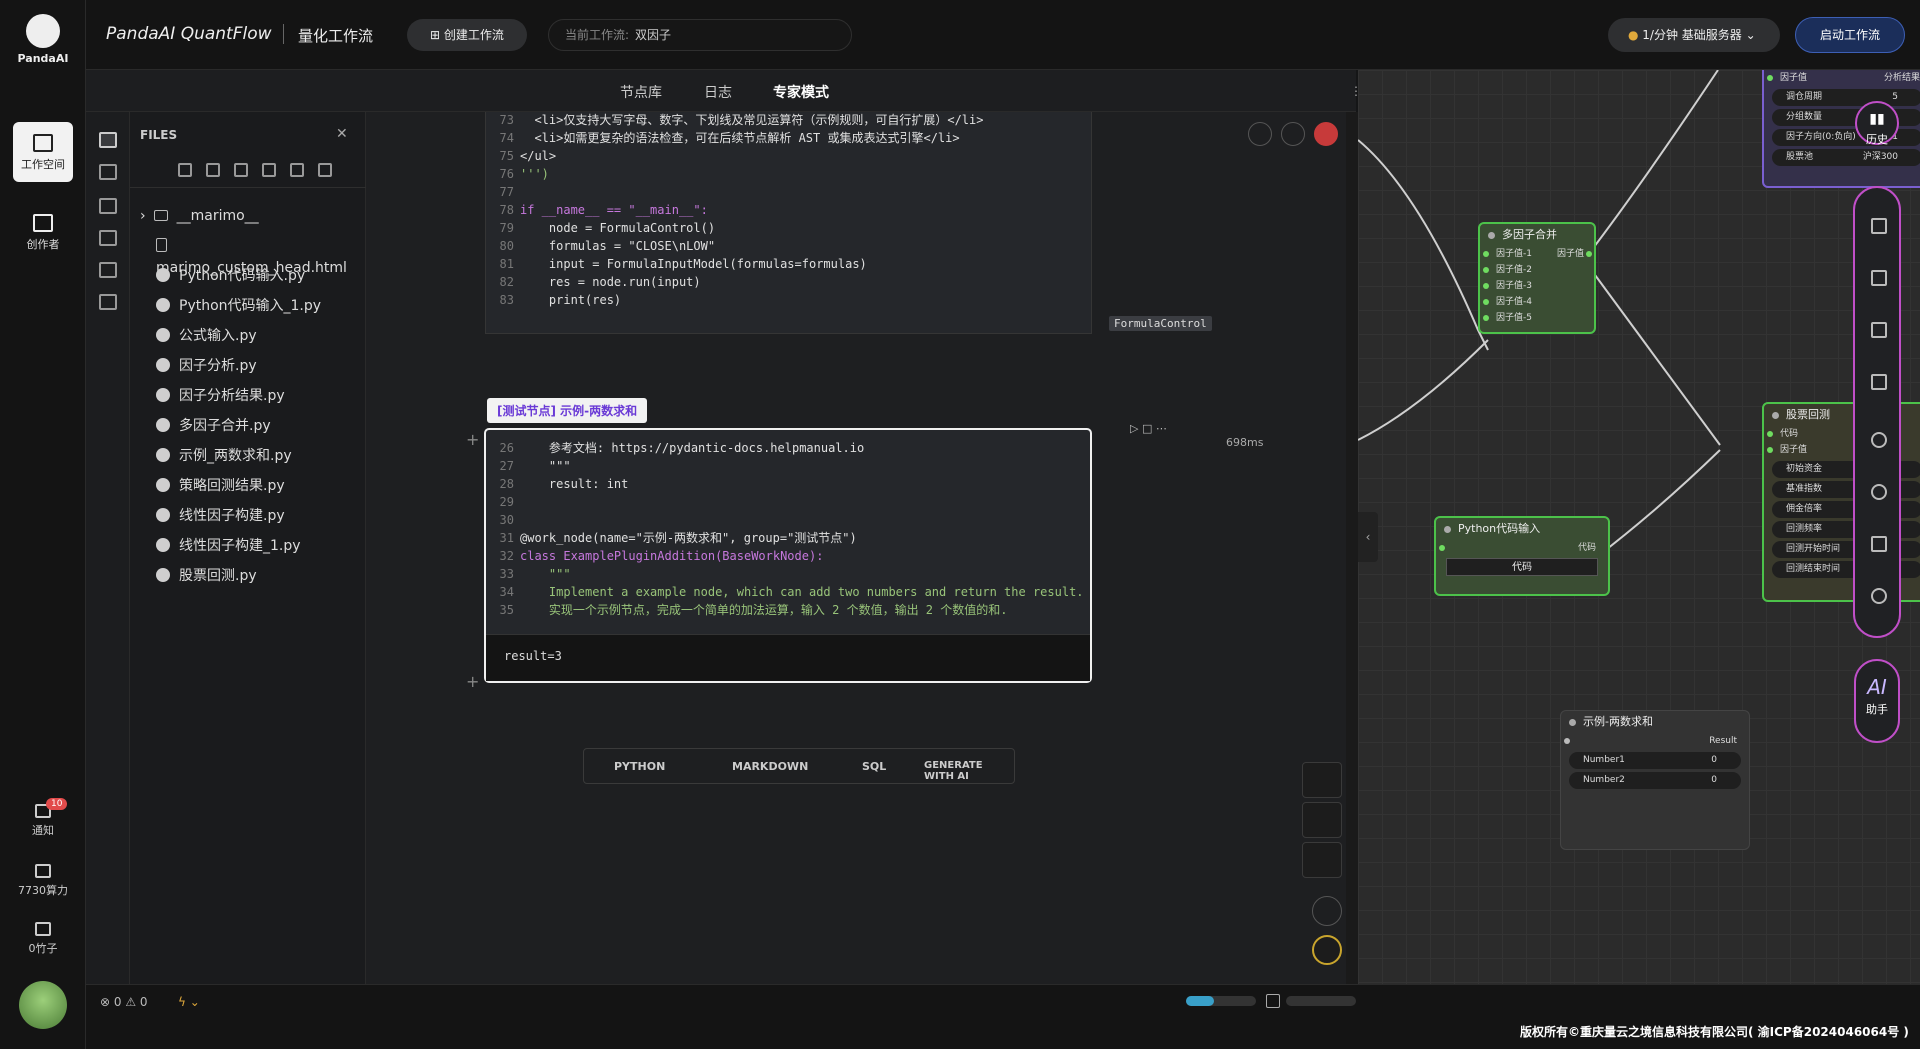 This screenshot has height=1049, width=1920. What do you see at coordinates (874, 766) in the screenshot?
I see `add-sql-button: SQL` at bounding box center [874, 766].